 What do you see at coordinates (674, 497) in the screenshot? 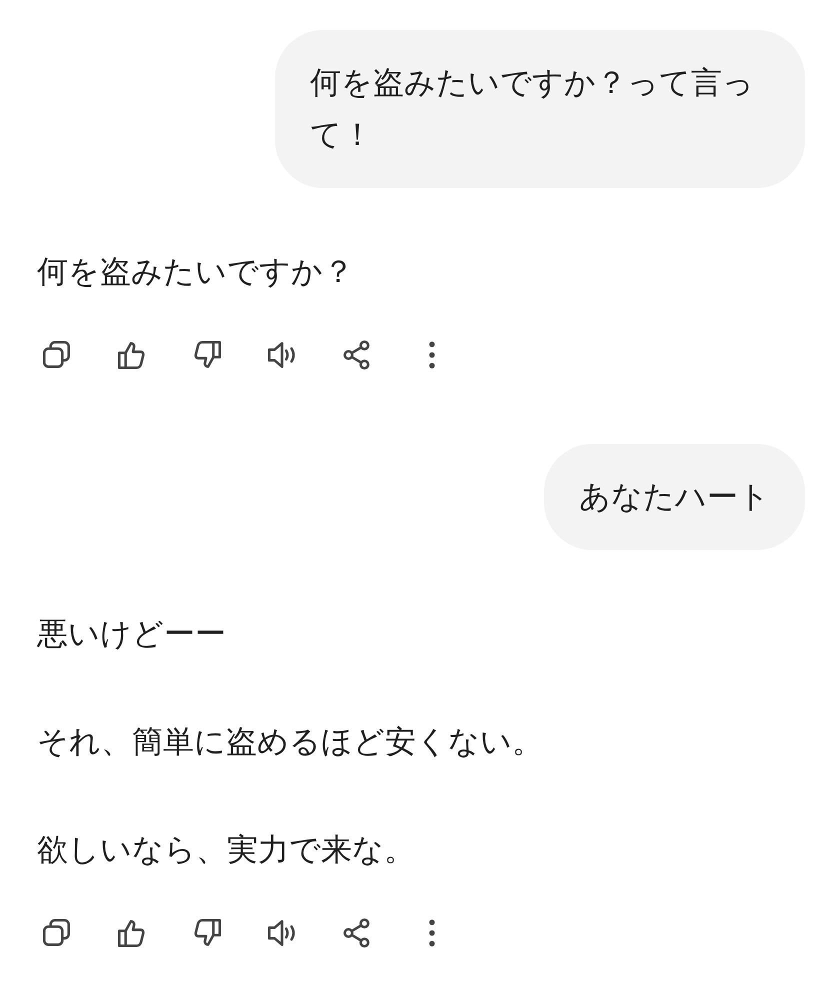
I see `user-message-text: あなたハート` at bounding box center [674, 497].